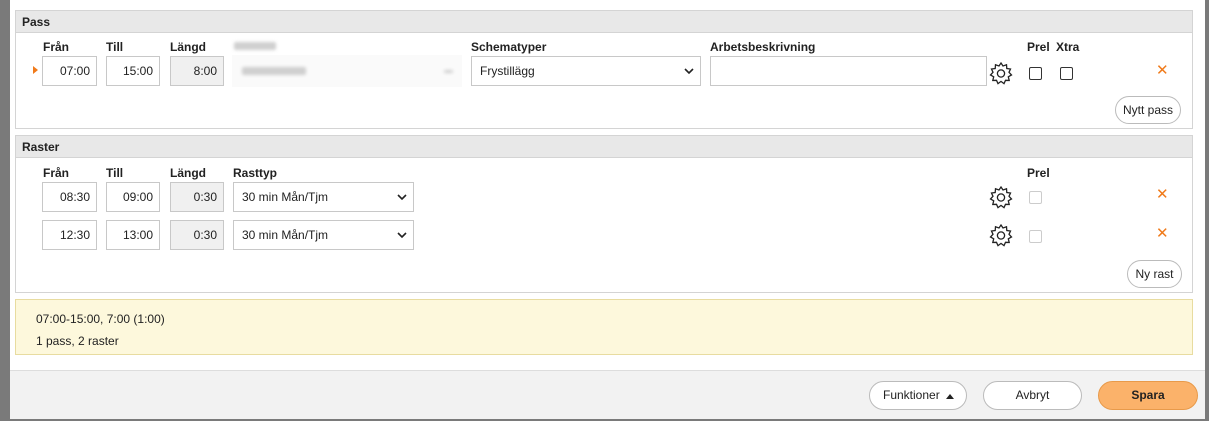 Image resolution: width=1209 pixels, height=421 pixels. What do you see at coordinates (1162, 70) in the screenshot?
I see `delete-pass-icon: ✕` at bounding box center [1162, 70].